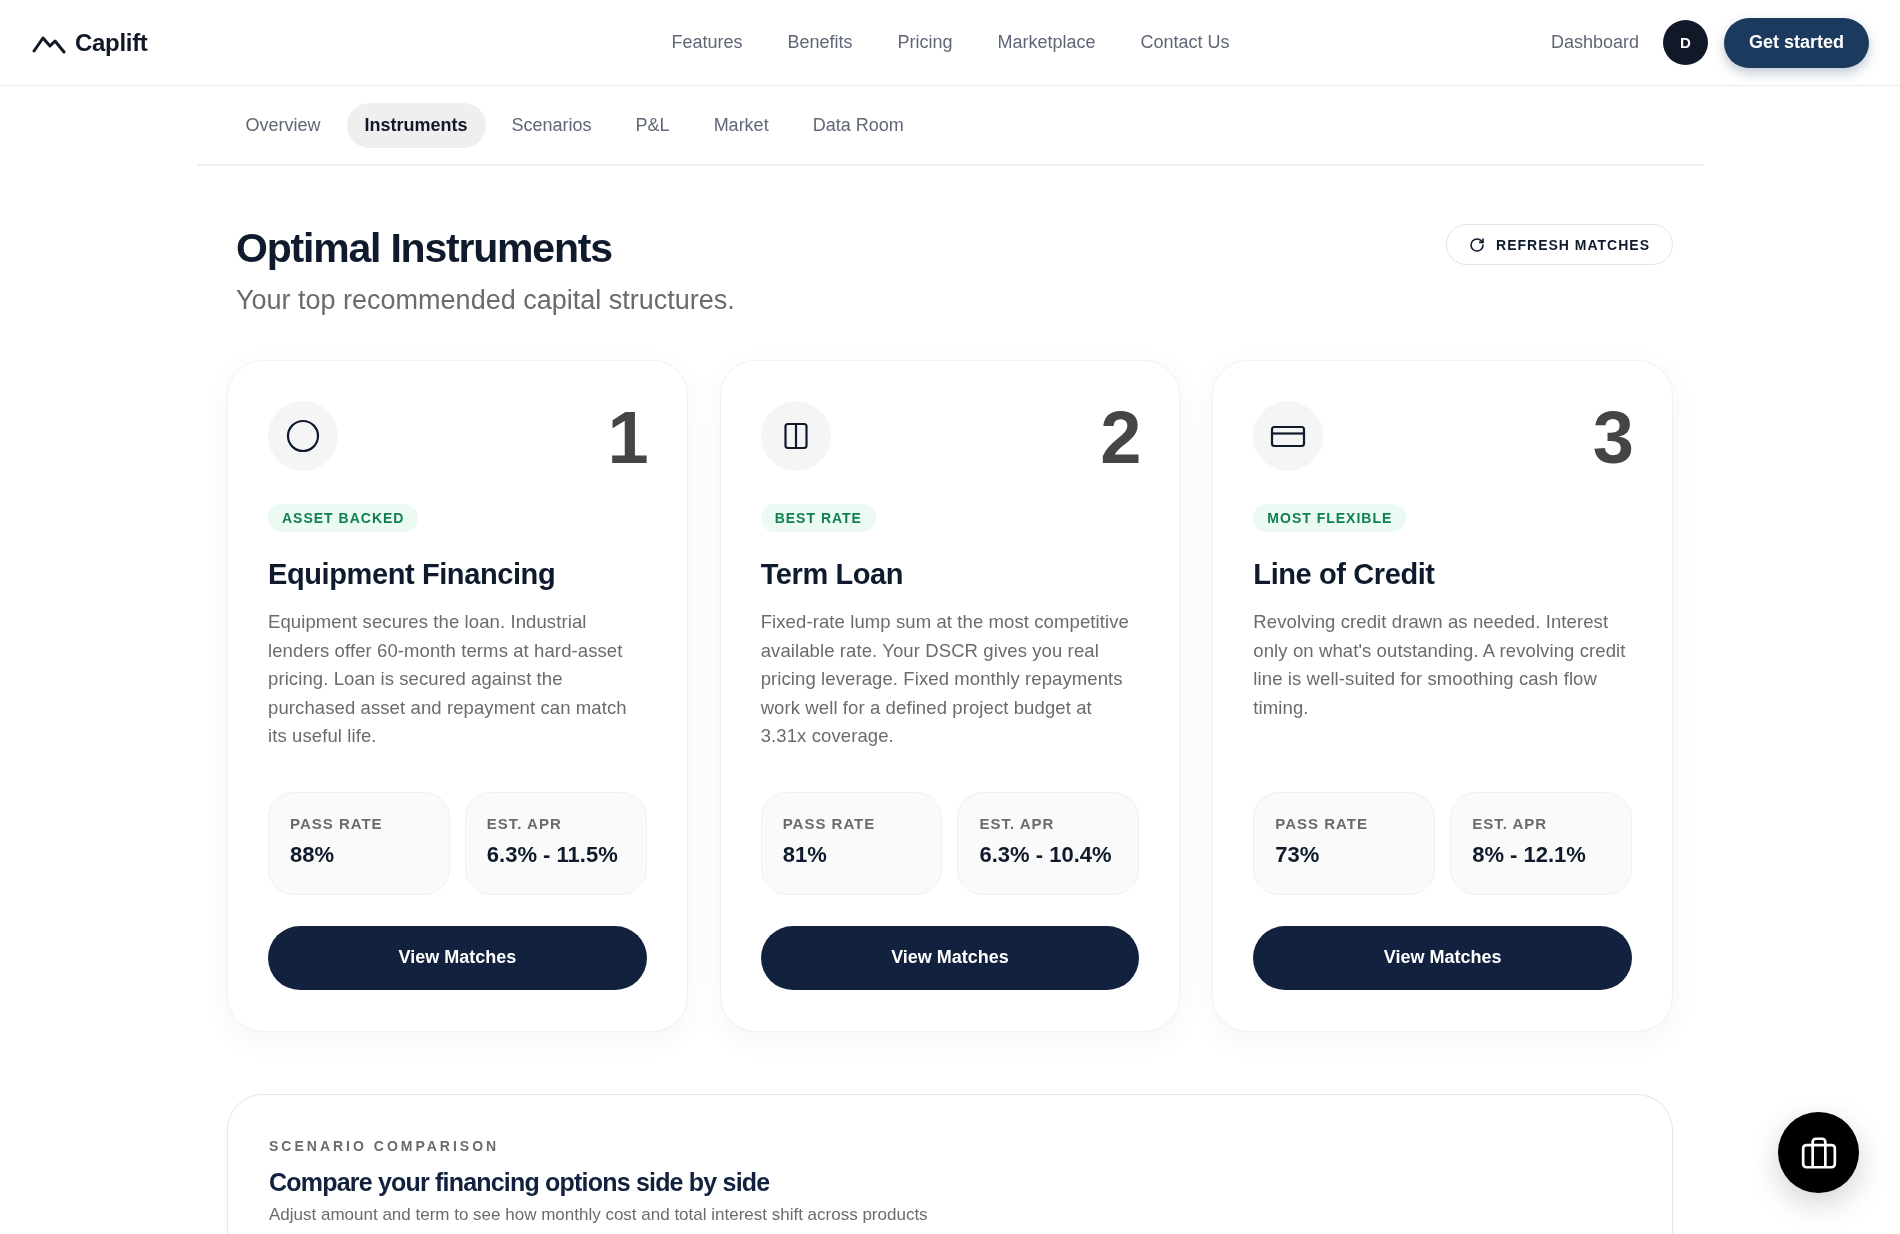  Describe the element at coordinates (945, 679) in the screenshot. I see `card-description: Fixed-rate lump sum at the most competitive available rate. Your DSCR gives you real pricing leverage. Fixed monthly repayments work well for a defined project budget at 3.31x coverage.` at that location.